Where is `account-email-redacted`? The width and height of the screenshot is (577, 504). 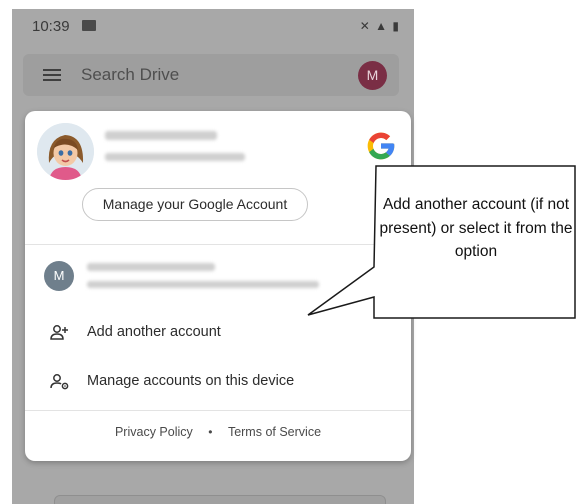
account-email-redacted is located at coordinates (175, 157).